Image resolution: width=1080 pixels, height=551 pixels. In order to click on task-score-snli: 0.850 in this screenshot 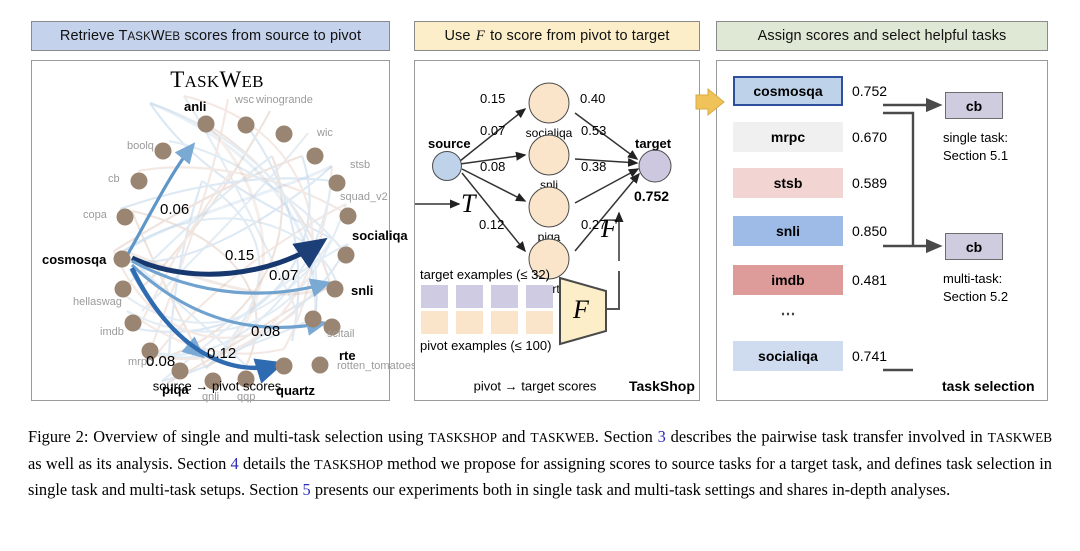, I will do `click(870, 231)`.